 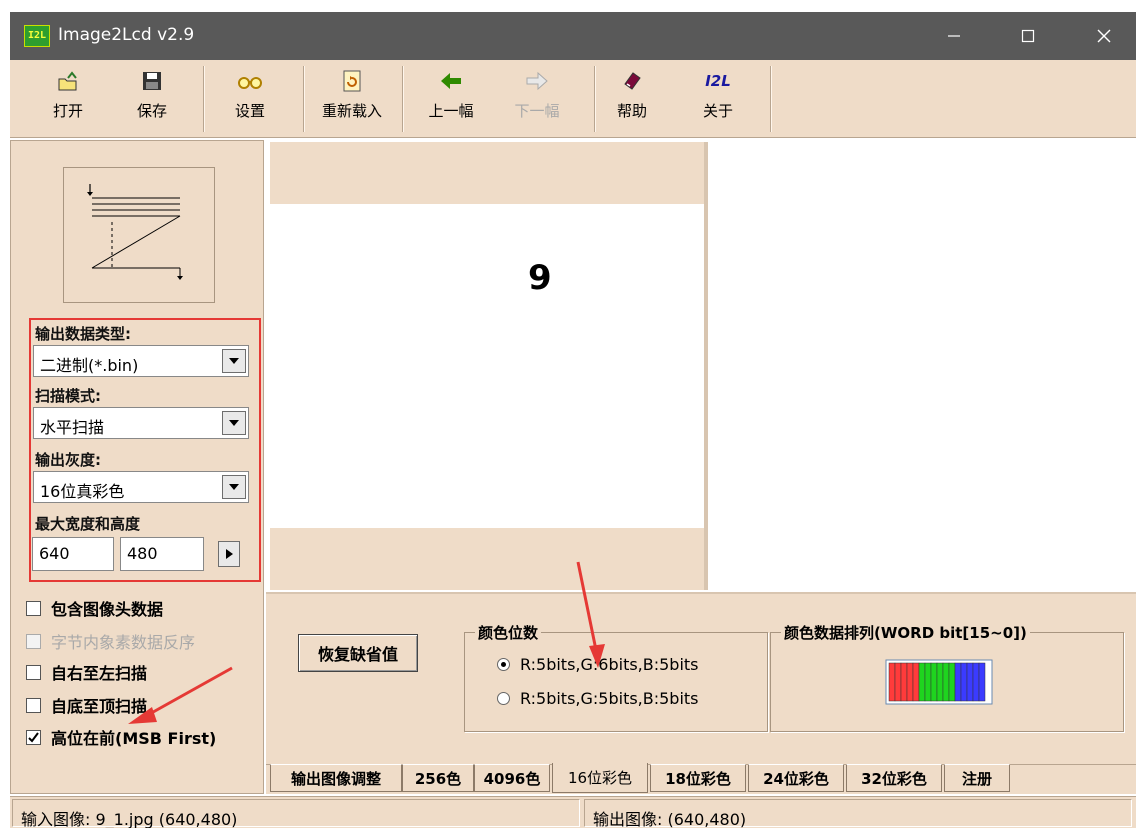 I want to click on reload-button: 重新载入, so click(x=352, y=99).